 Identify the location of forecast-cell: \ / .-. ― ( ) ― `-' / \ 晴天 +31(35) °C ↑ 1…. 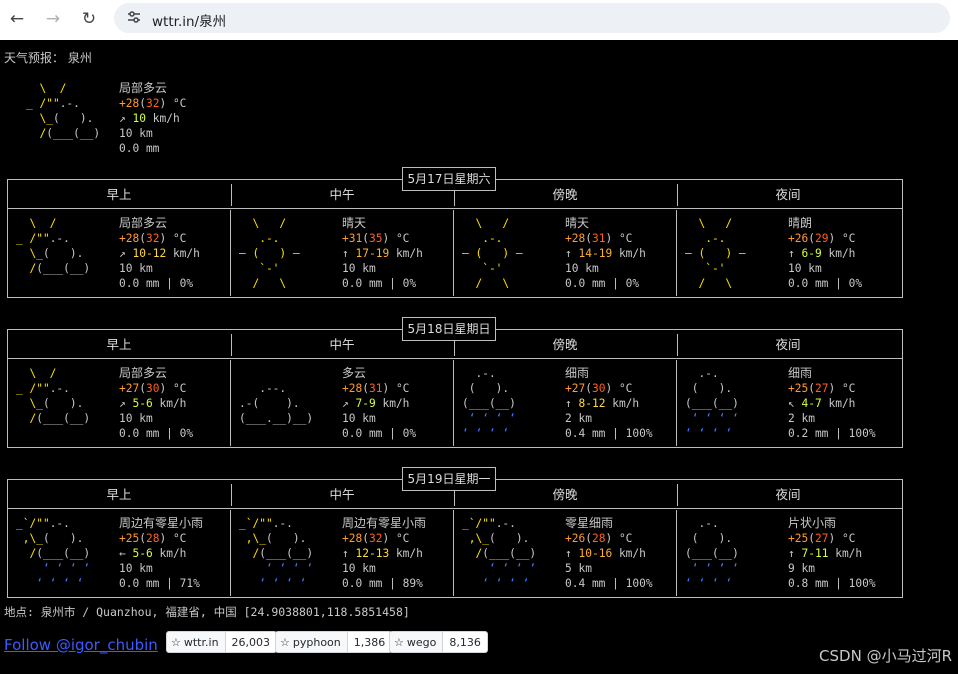
(342, 255).